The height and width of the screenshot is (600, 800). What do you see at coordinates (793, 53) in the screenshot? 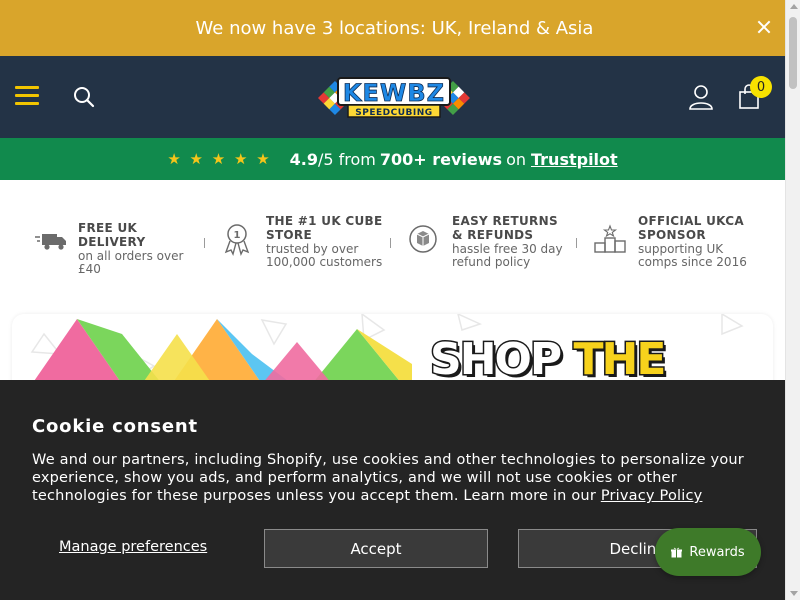
I see `scrollbar-thumb` at bounding box center [793, 53].